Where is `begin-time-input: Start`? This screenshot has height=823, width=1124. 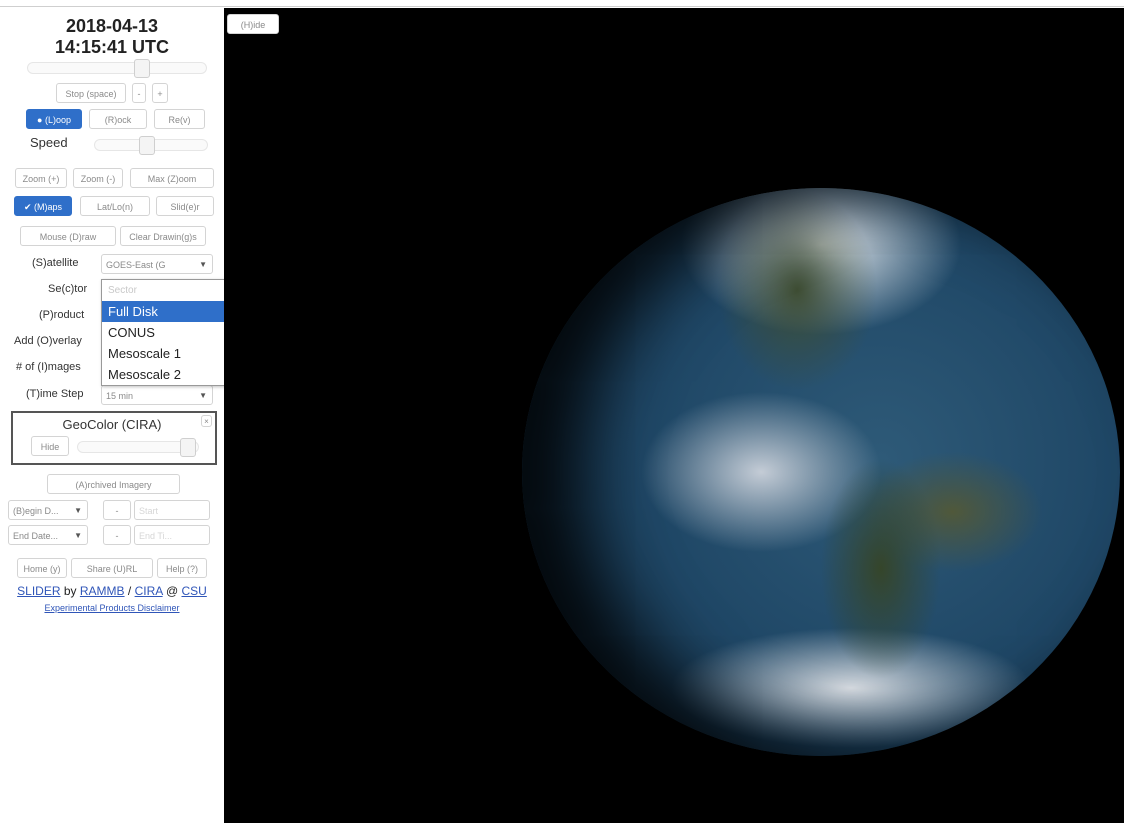
begin-time-input: Start is located at coordinates (172, 510).